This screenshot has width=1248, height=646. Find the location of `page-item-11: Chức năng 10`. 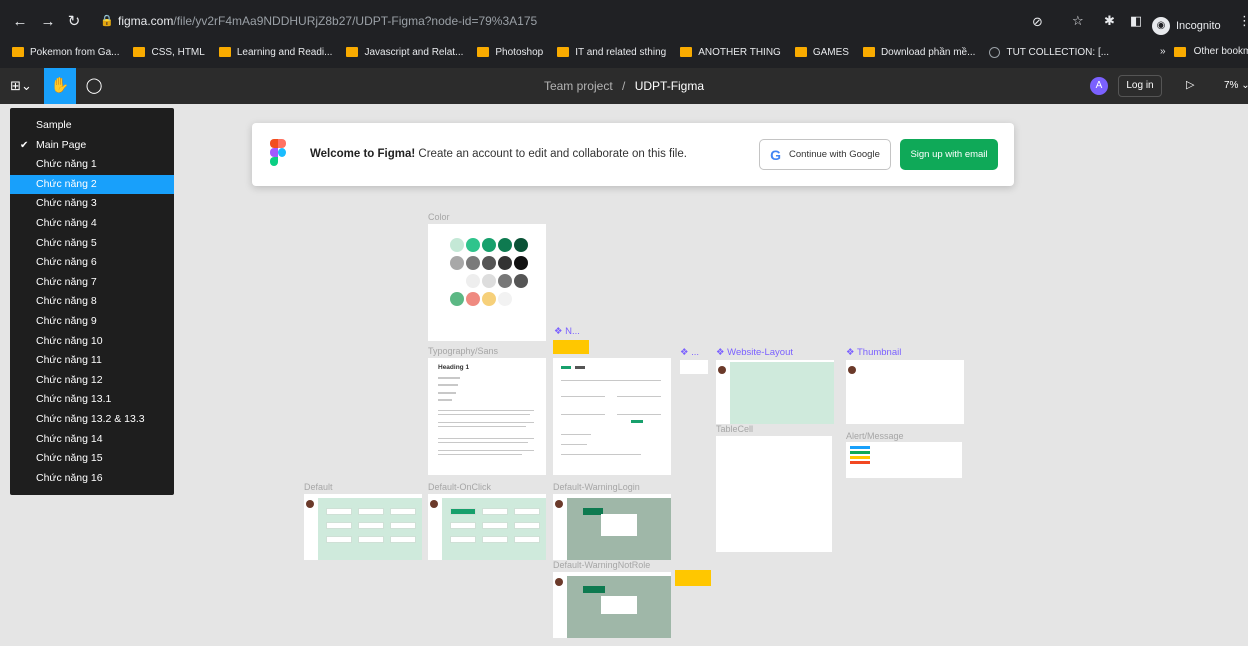

page-item-11: Chức năng 10 is located at coordinates (92, 342).